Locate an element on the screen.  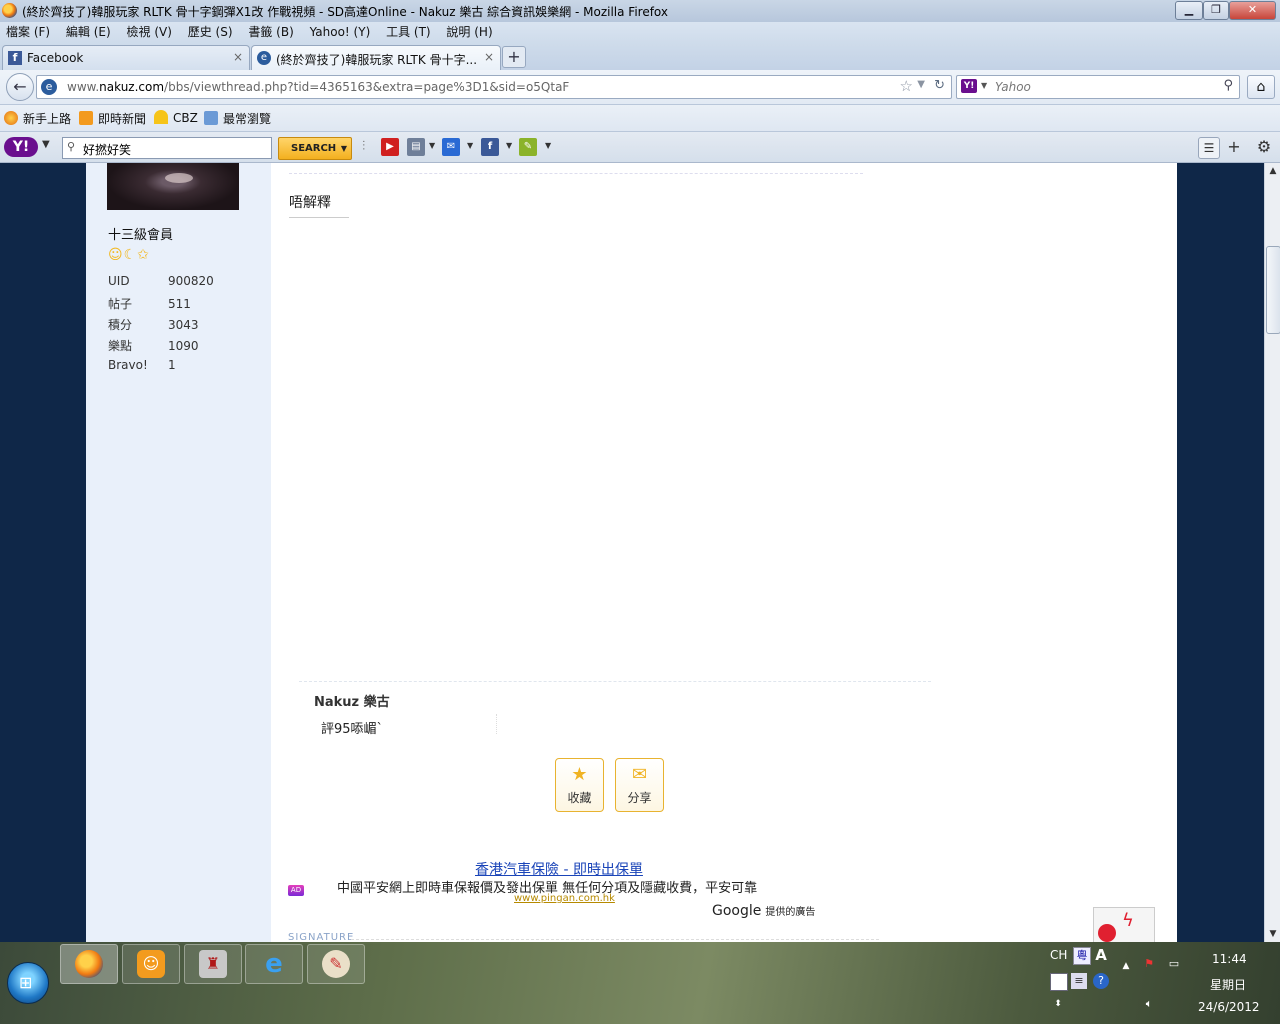
maximize-button: ❐ is located at coordinates (1216, 10).